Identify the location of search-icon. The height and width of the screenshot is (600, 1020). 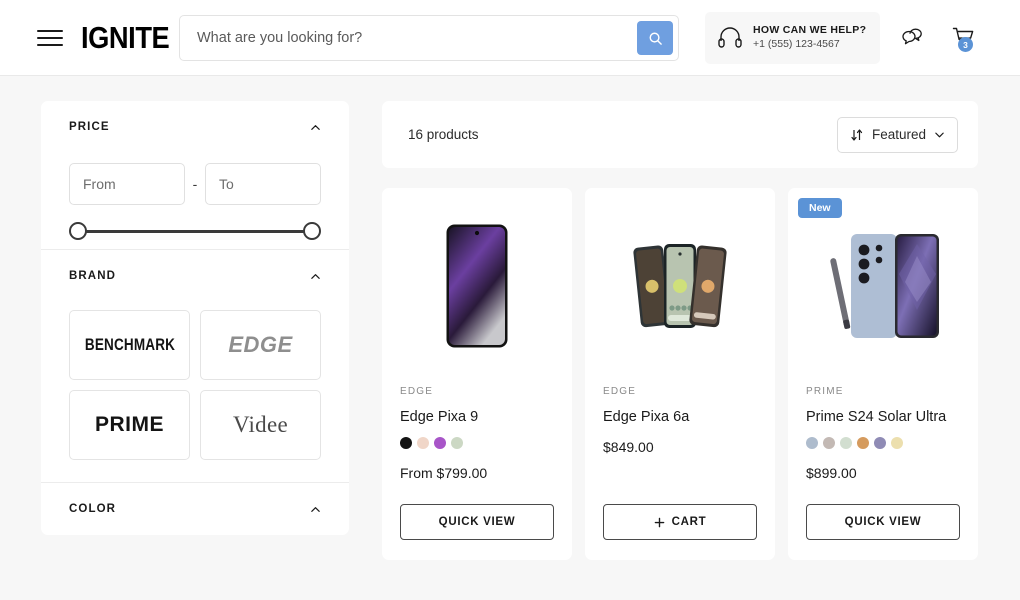
(655, 38).